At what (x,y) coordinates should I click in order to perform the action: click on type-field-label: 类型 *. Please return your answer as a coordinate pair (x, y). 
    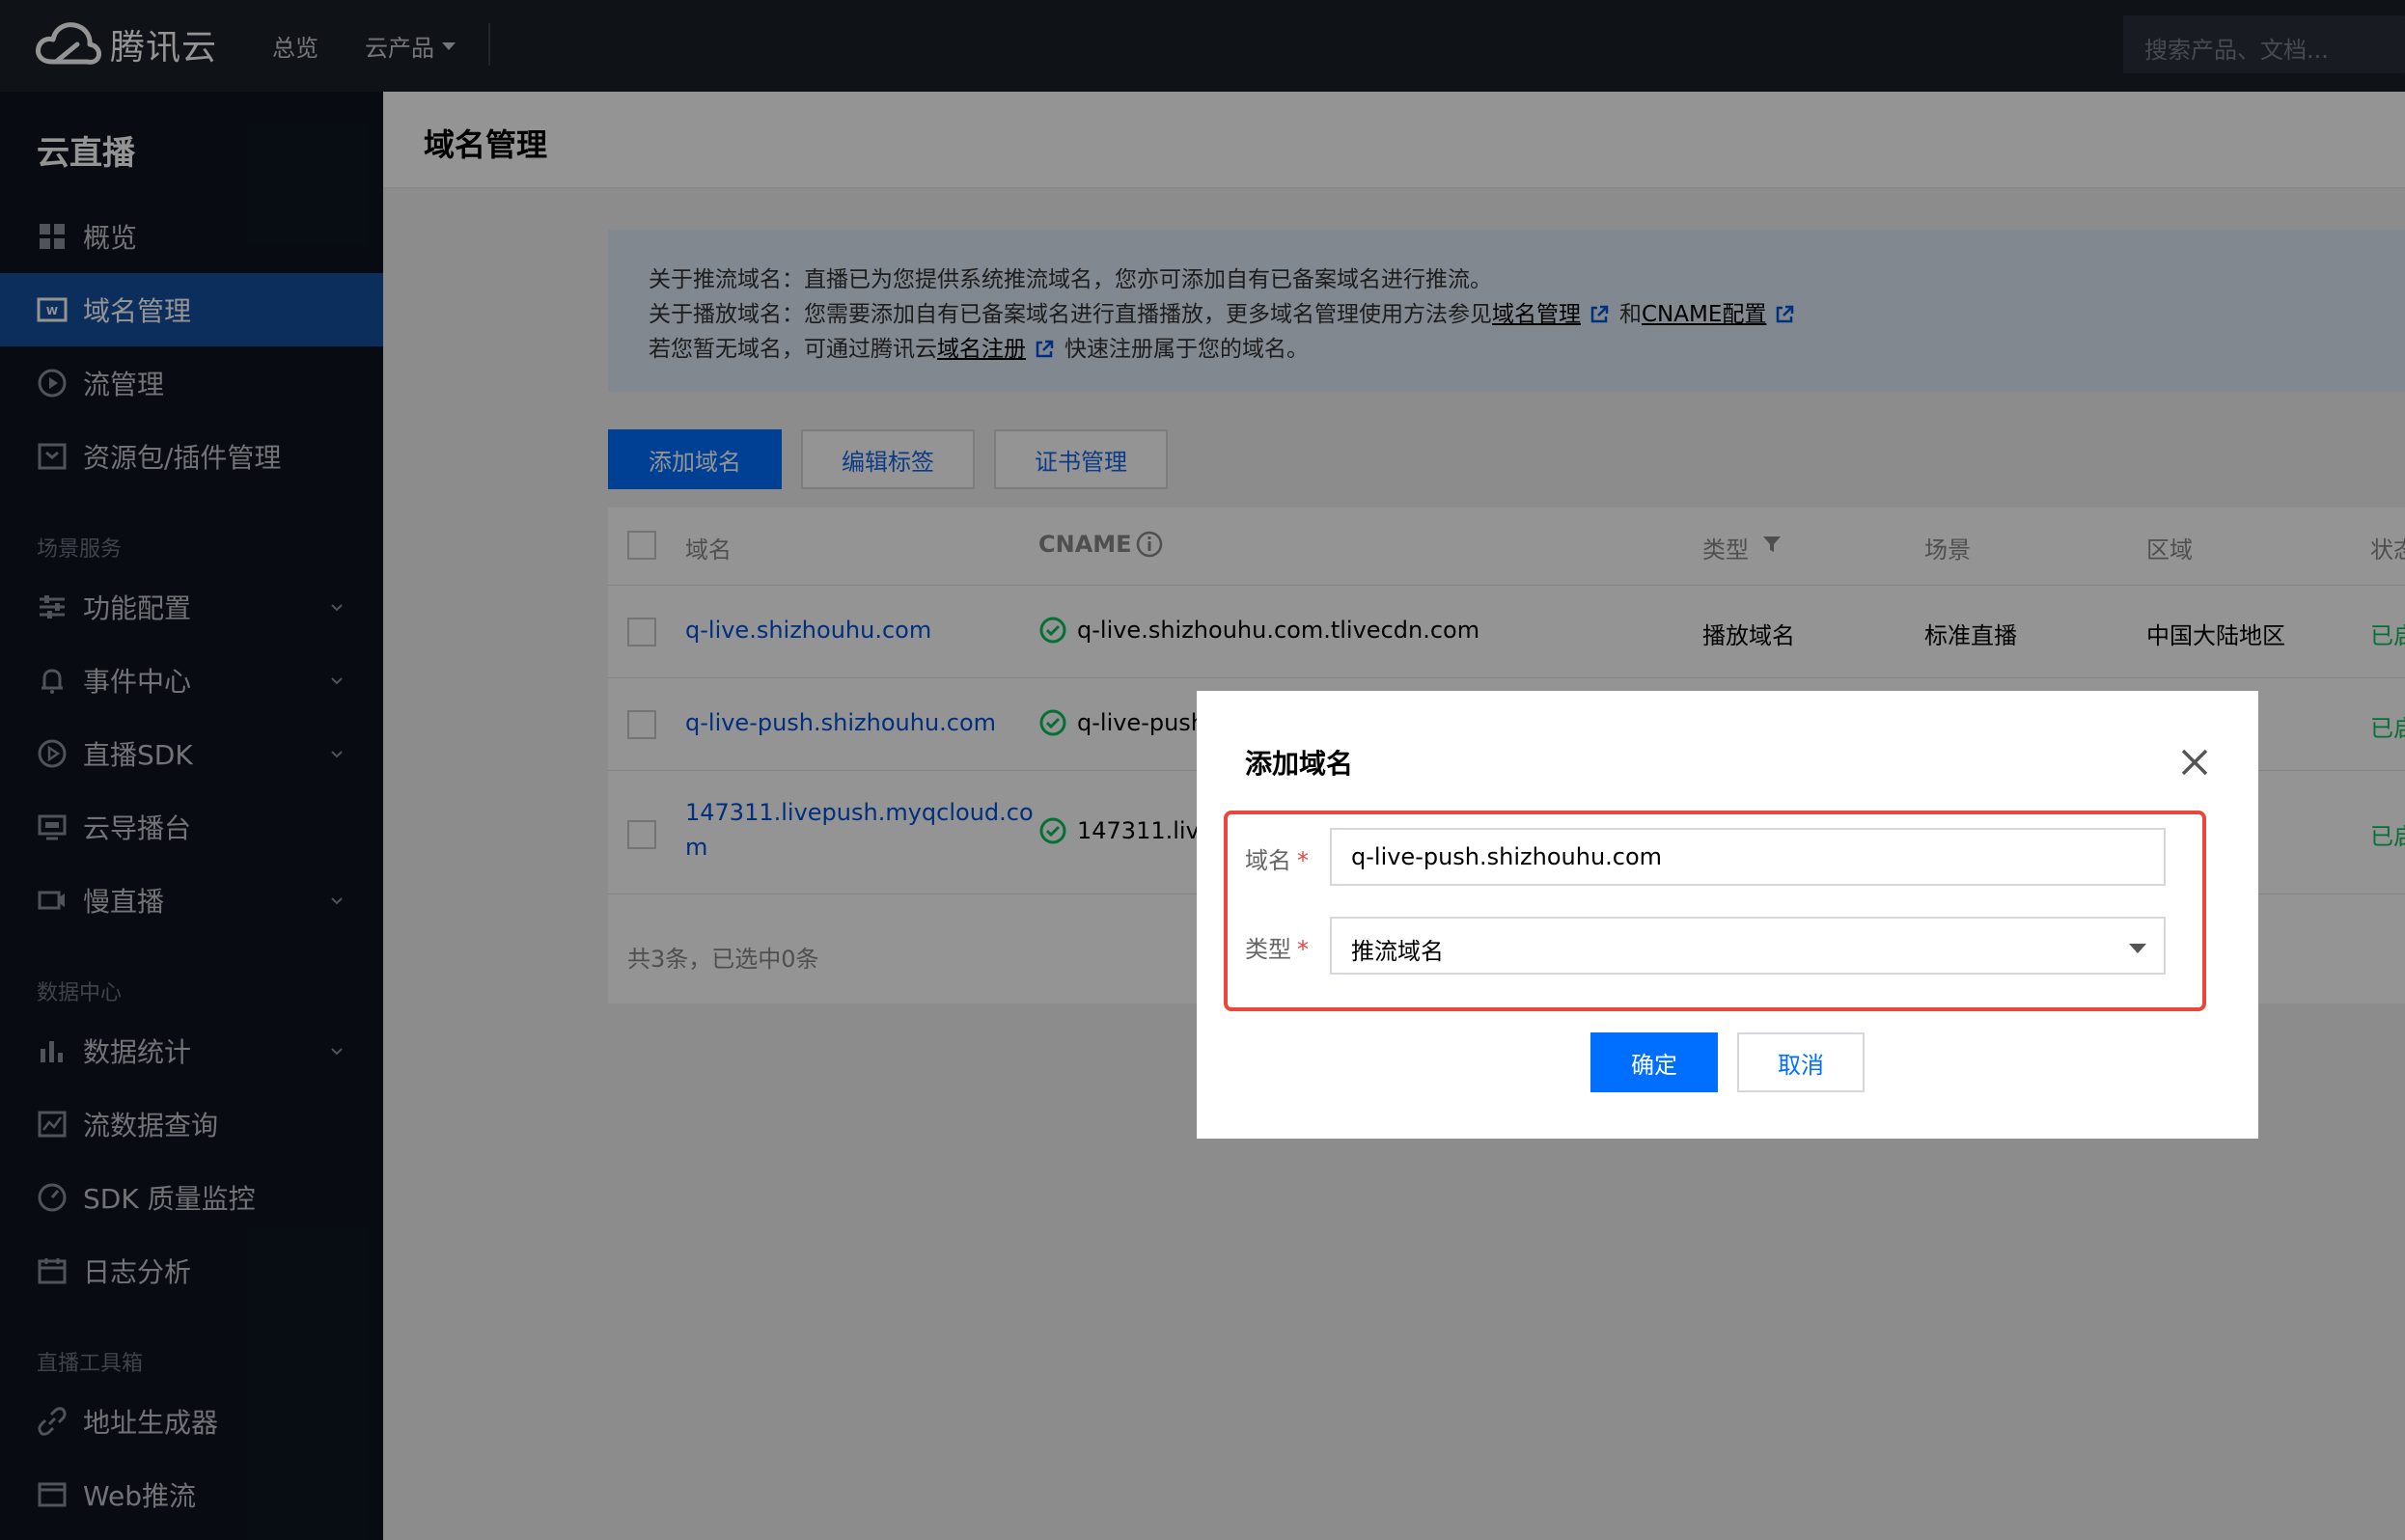
    Looking at the image, I should click on (1277, 947).